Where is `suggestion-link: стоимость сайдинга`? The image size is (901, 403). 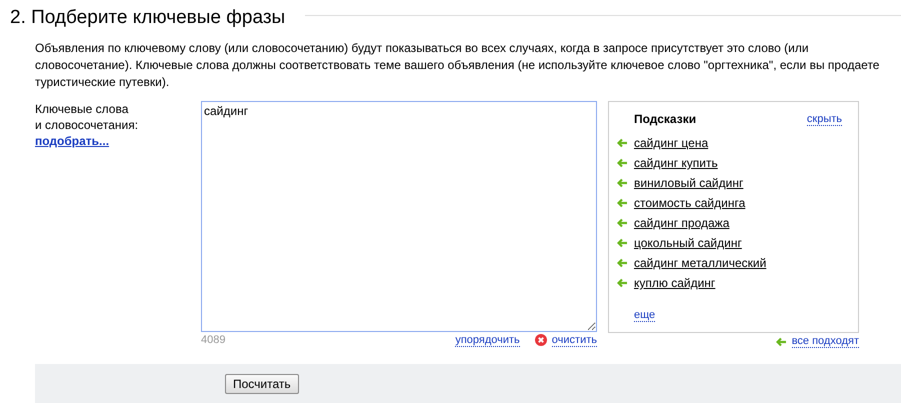
suggestion-link: стоимость сайдинга is located at coordinates (690, 203).